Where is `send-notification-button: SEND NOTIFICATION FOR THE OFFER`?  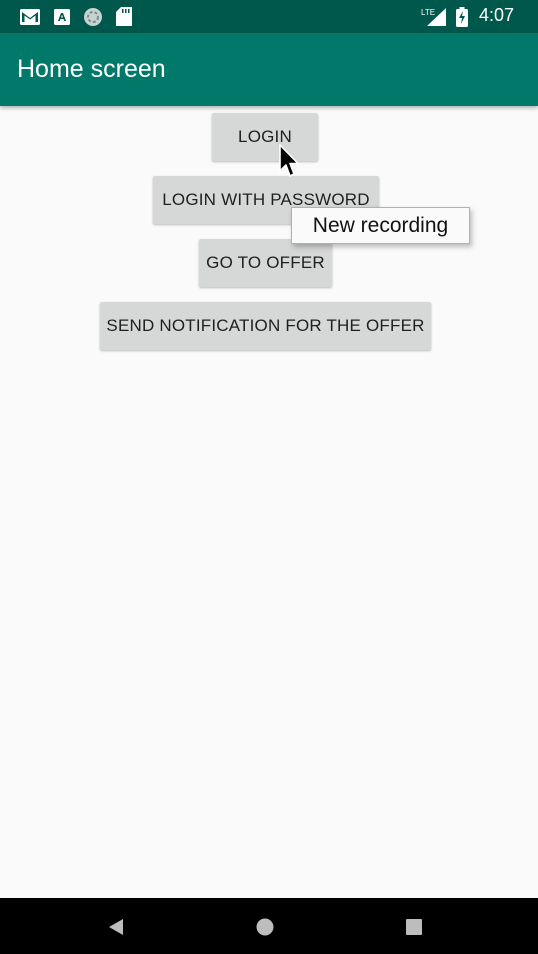 send-notification-button: SEND NOTIFICATION FOR THE OFFER is located at coordinates (265, 326).